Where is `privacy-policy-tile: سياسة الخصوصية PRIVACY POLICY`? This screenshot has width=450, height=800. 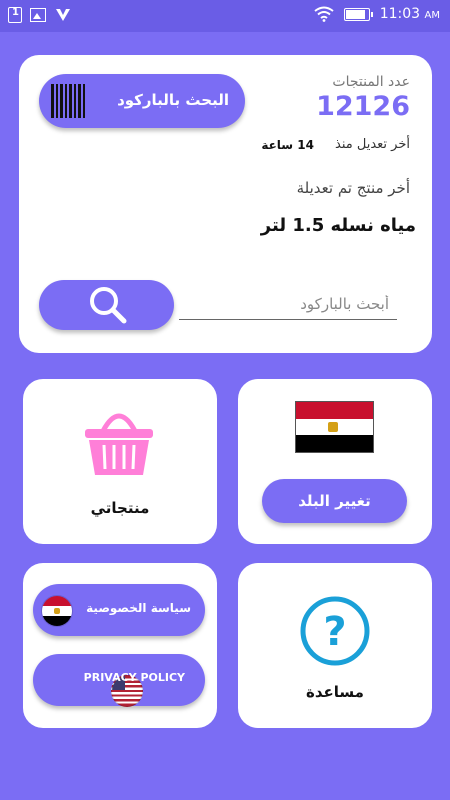 privacy-policy-tile: سياسة الخصوصية PRIVACY POLICY is located at coordinates (120, 645).